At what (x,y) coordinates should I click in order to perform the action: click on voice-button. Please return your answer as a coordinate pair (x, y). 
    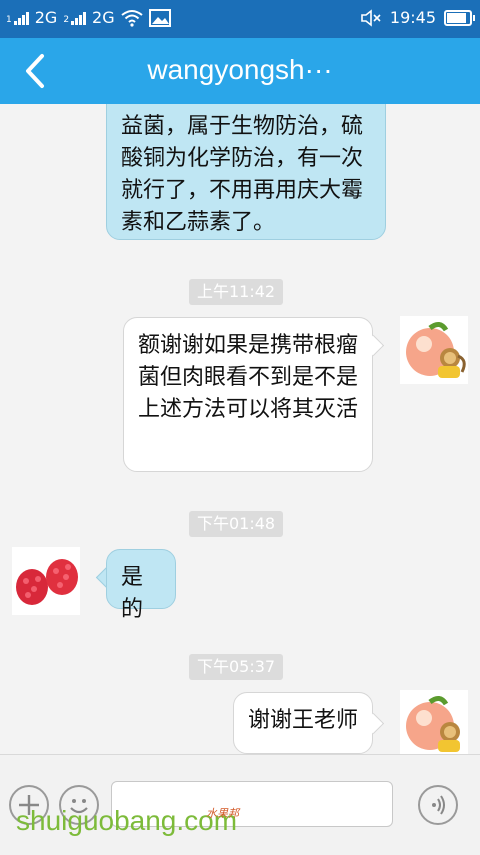
    Looking at the image, I should click on (438, 805).